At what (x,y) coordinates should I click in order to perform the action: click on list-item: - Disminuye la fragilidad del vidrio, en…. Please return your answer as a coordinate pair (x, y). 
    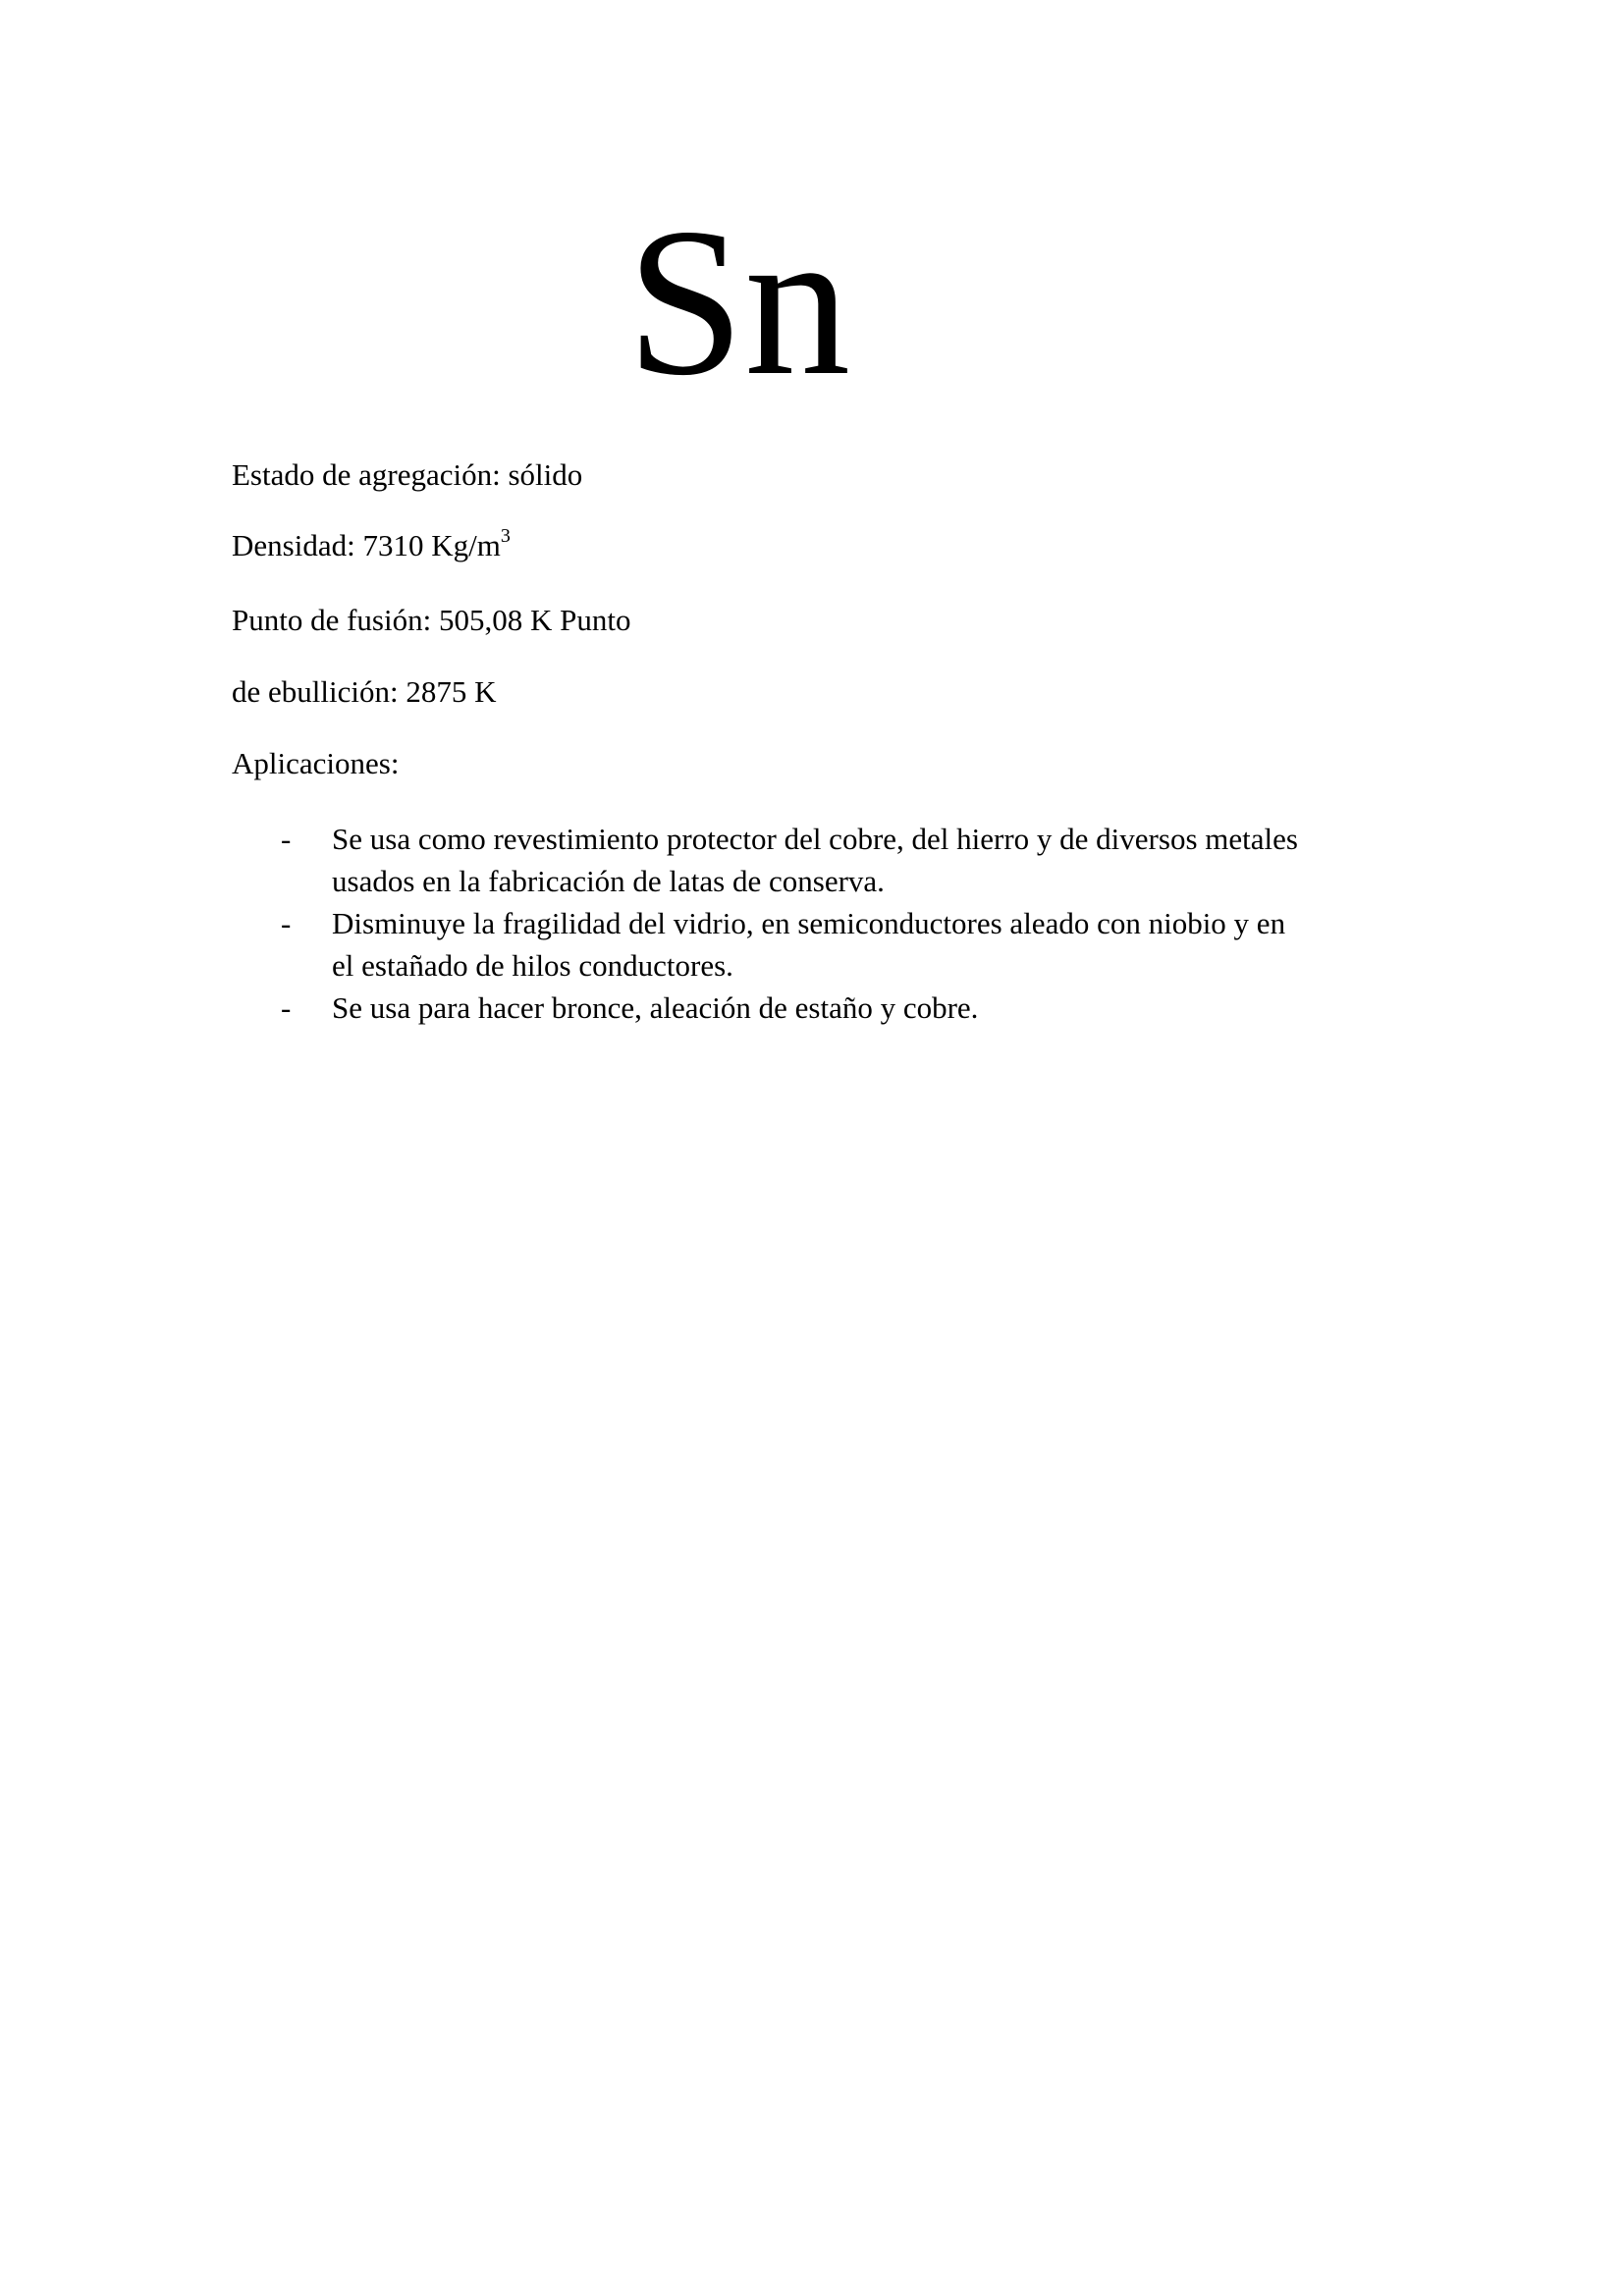
    Looking at the image, I should click on (773, 944).